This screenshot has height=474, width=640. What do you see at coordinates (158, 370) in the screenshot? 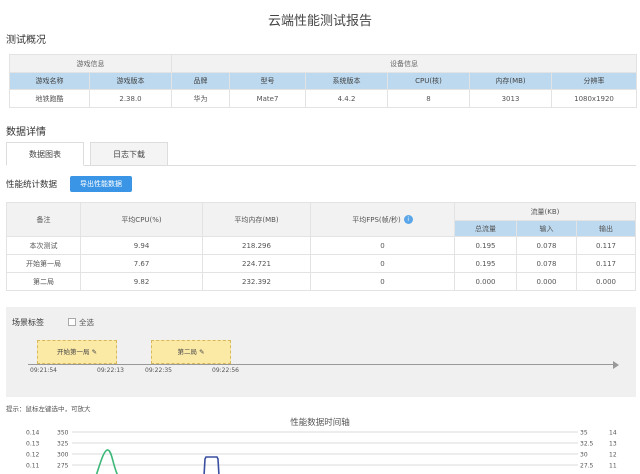
I see `tick-label: 09:22:35` at bounding box center [158, 370].